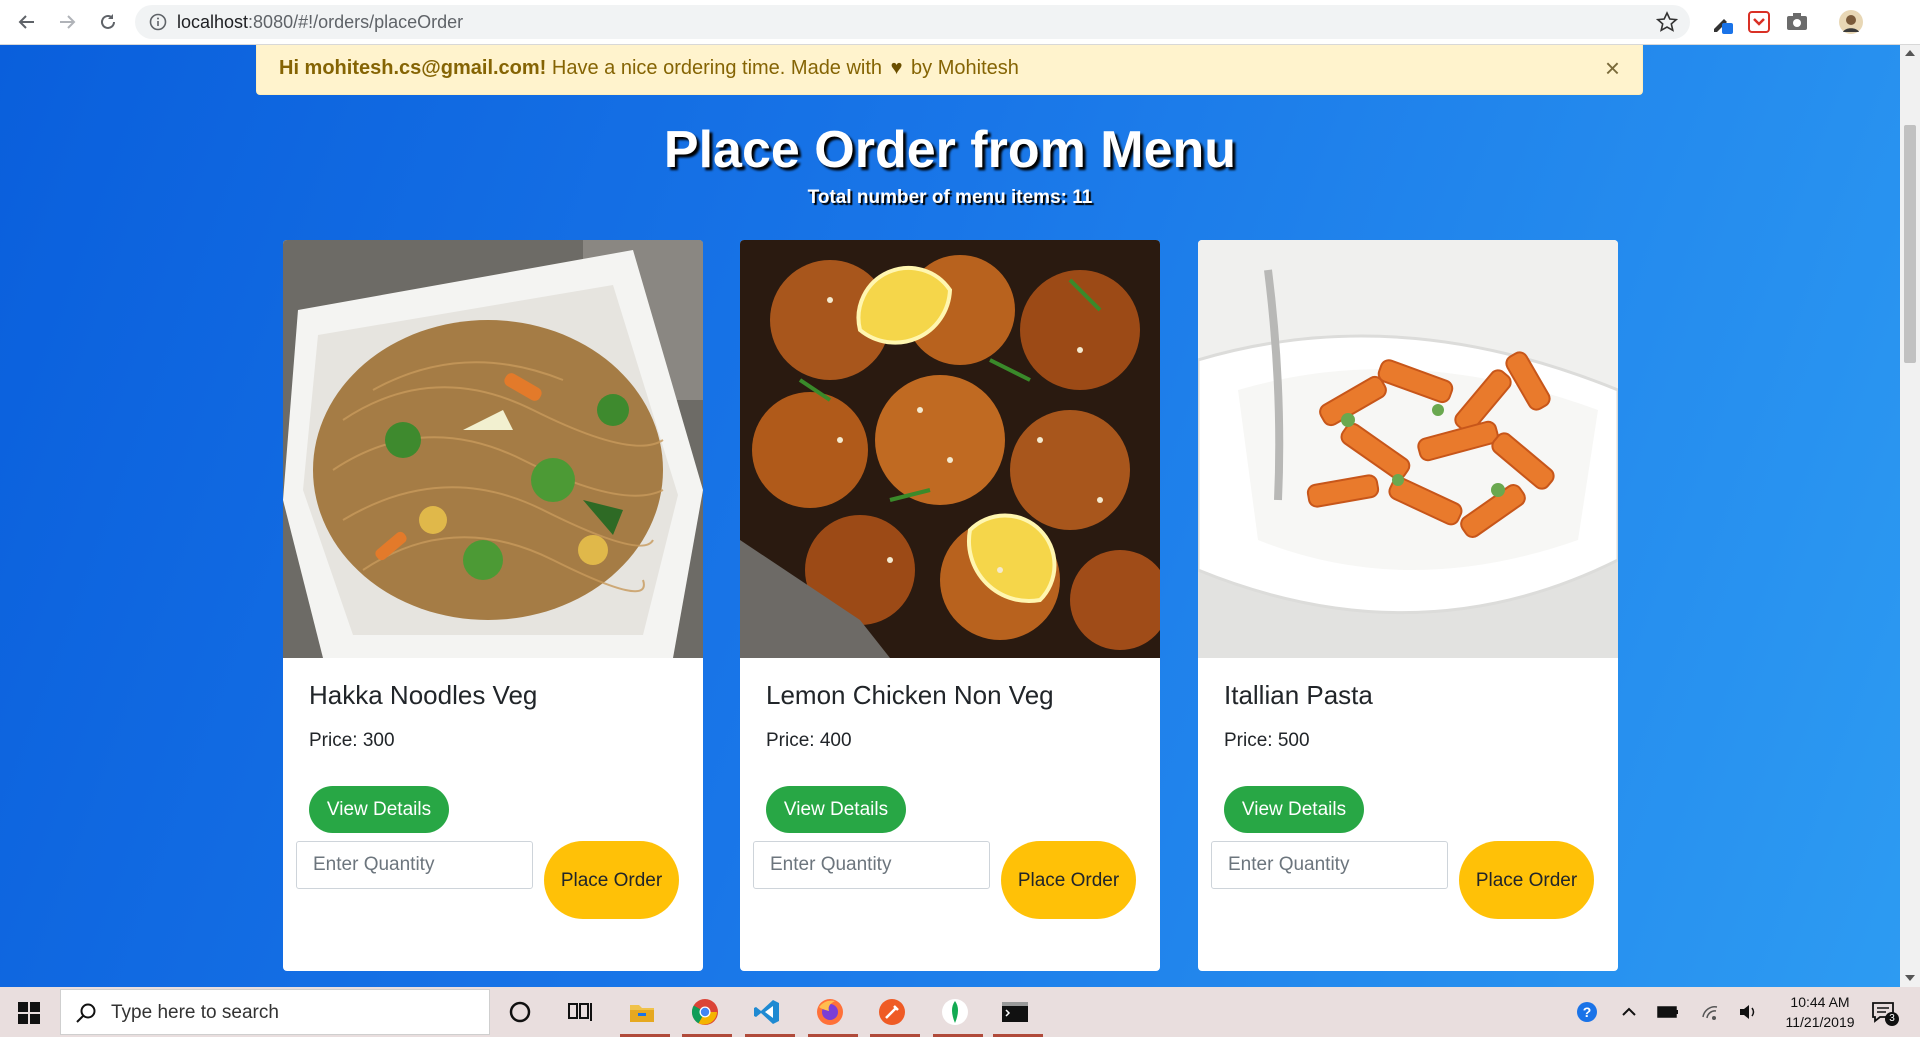 This screenshot has width=1920, height=1037. I want to click on browser-toolbar: localhost:8080/#!/orders/placeOrder, so click(960, 22).